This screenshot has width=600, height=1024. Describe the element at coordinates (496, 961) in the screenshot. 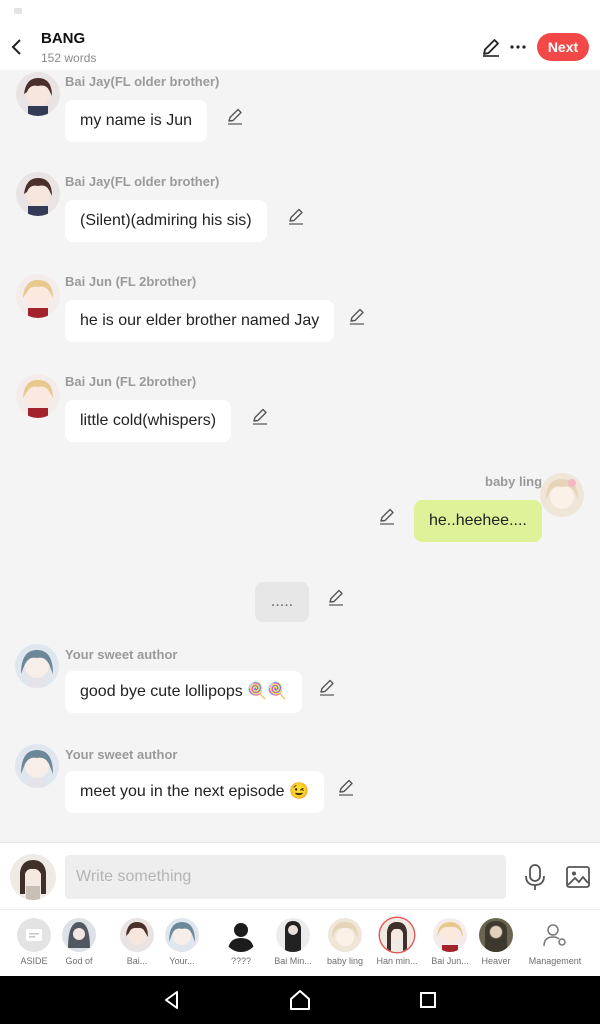

I see `cast-label: Heaver` at that location.